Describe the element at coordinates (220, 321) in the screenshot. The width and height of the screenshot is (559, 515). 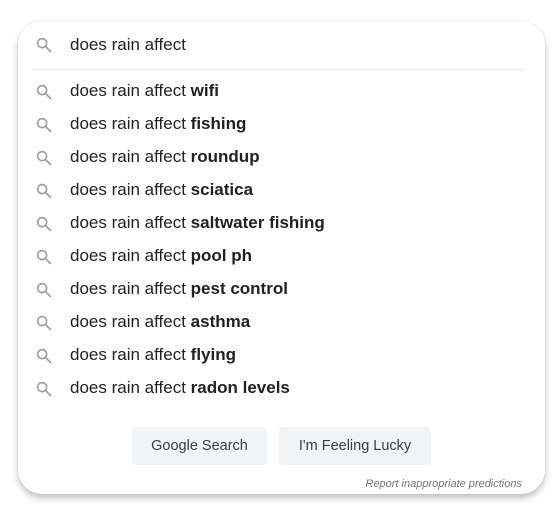
I see `suggestion-completion: asthma` at that location.